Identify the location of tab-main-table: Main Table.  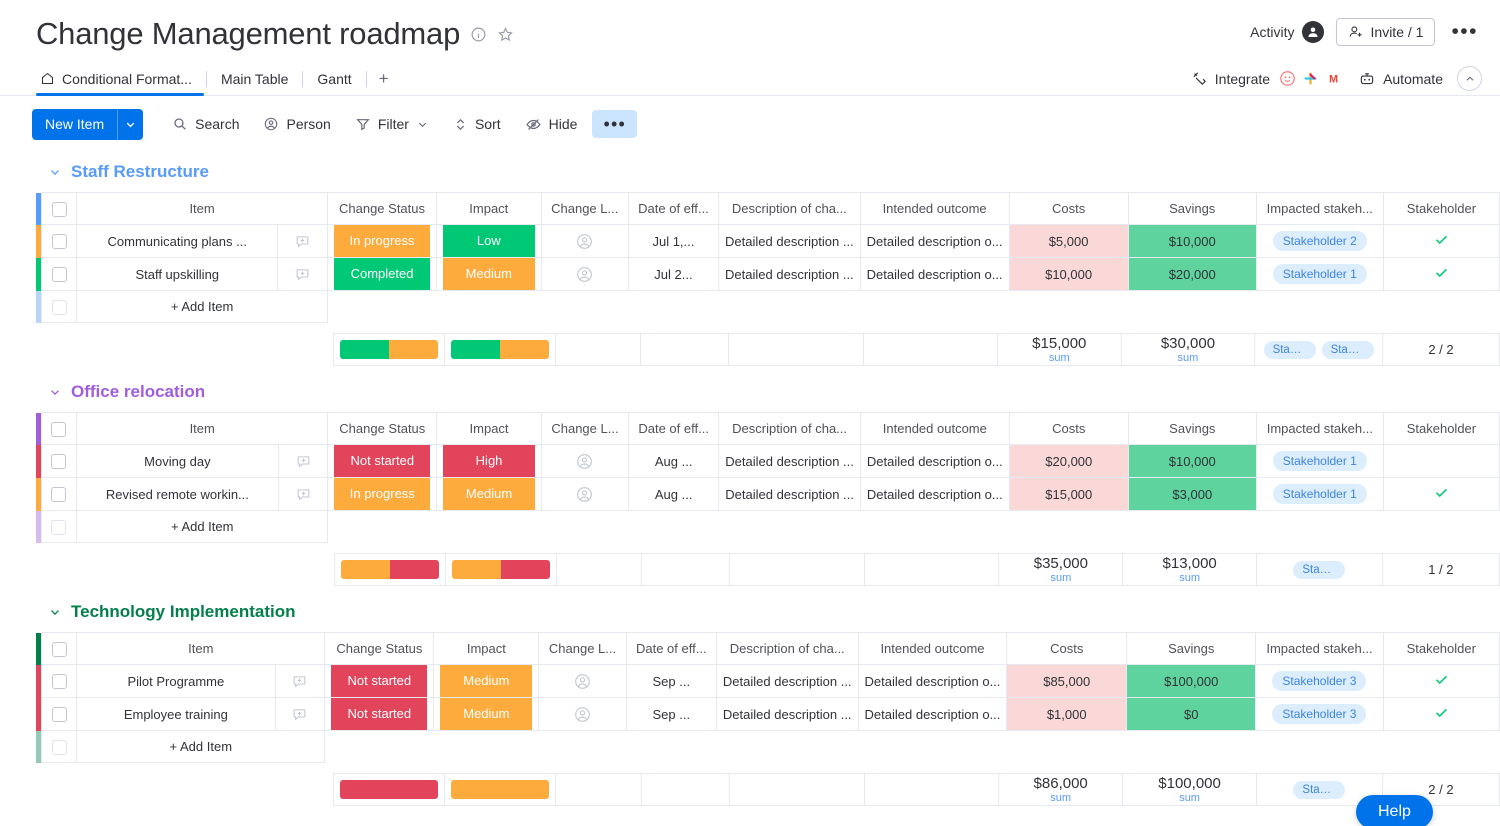
(254, 78).